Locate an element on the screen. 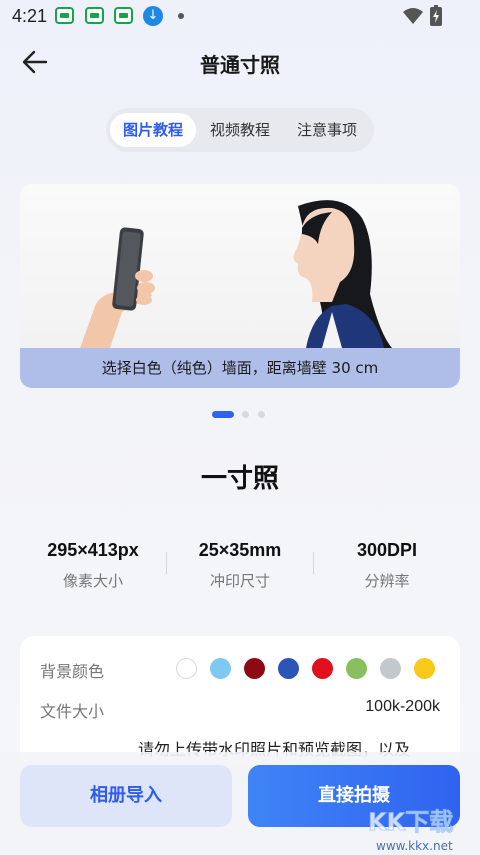  more-notifications-icon is located at coordinates (181, 16).